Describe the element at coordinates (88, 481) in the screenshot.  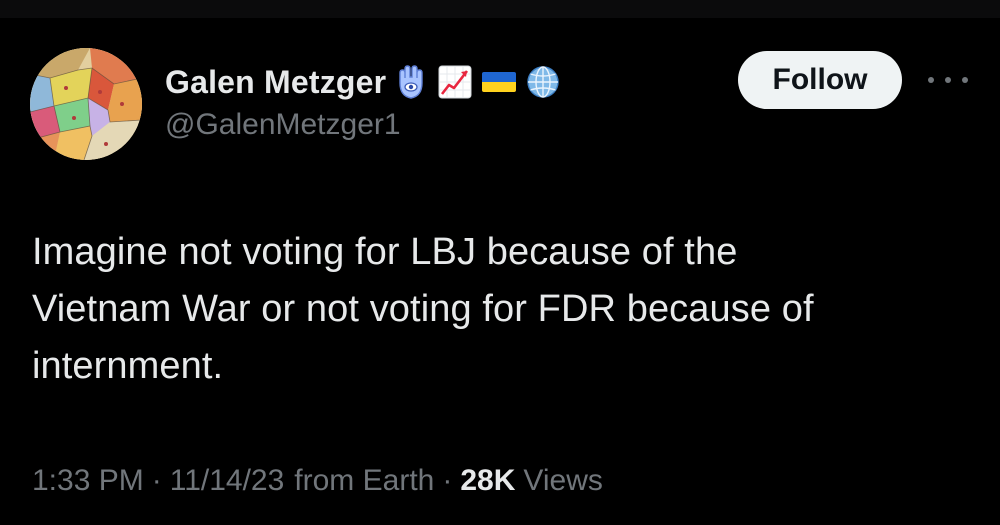
I see `tweet-time: 1:33 PM` at that location.